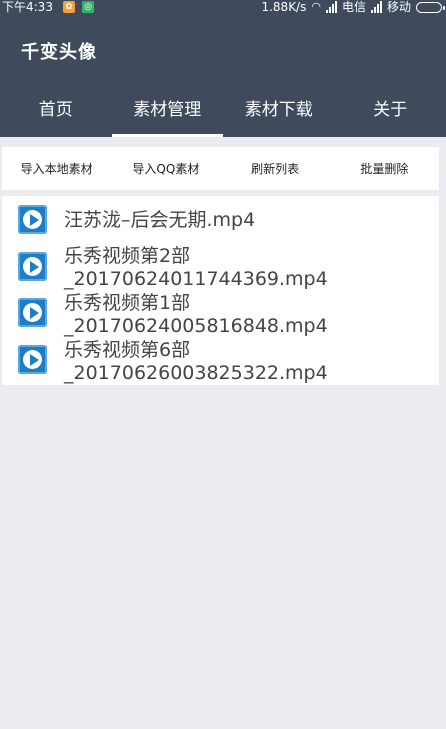  What do you see at coordinates (316, 6) in the screenshot?
I see `wifi-icon: ◠` at bounding box center [316, 6].